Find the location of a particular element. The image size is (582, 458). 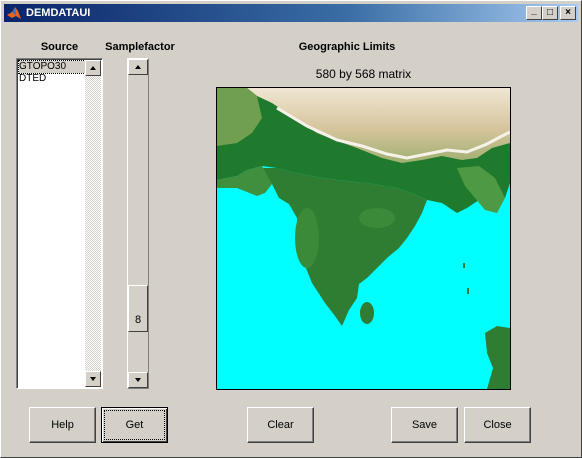

scroll-up-button is located at coordinates (93, 68).